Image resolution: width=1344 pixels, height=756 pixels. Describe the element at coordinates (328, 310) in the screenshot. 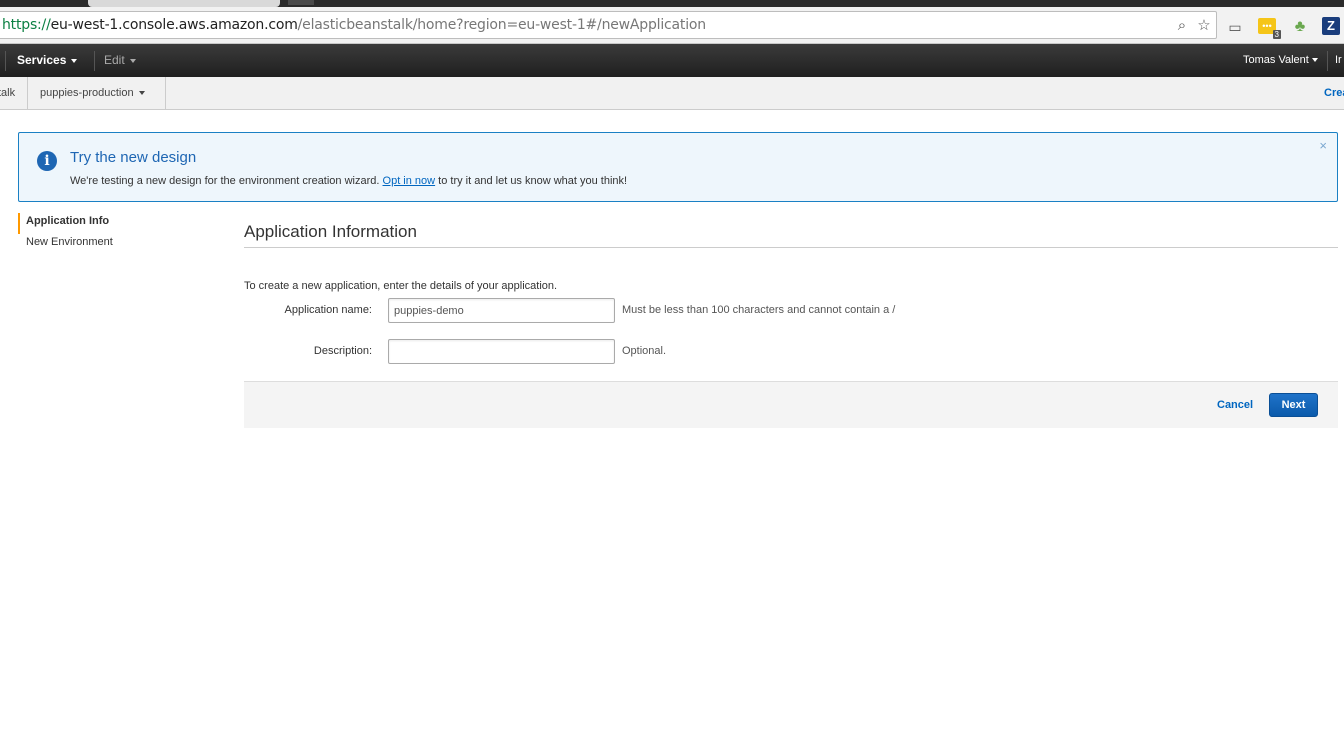

I see `application-name-label: Application name:` at that location.